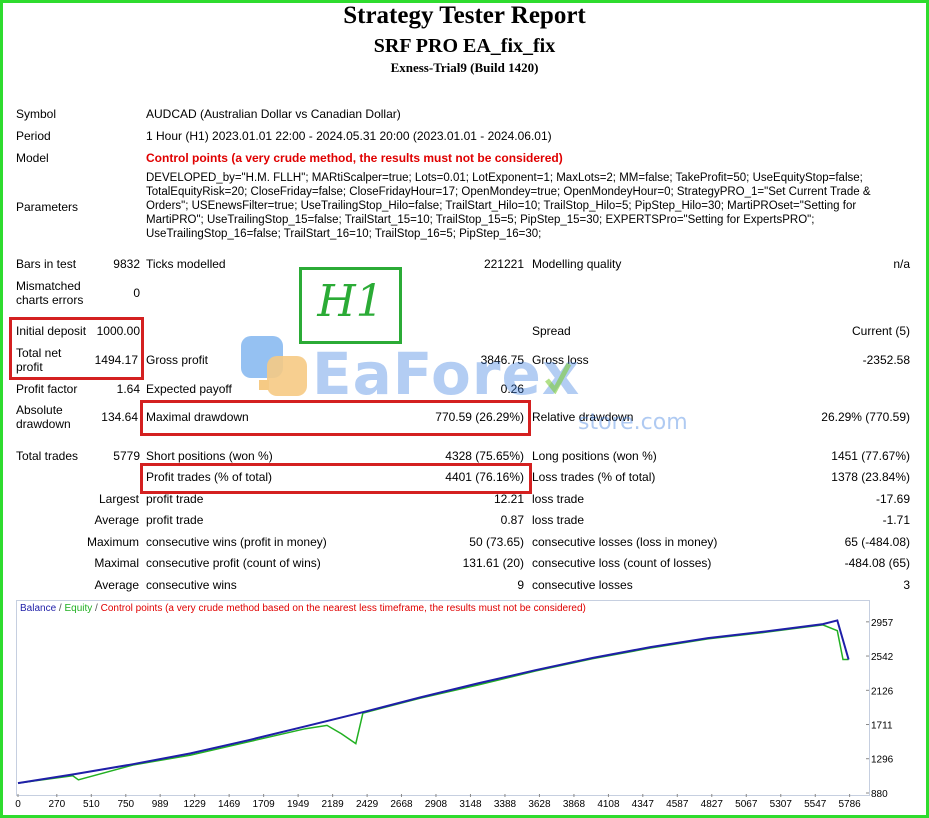 The image size is (929, 818). I want to click on x-tick-label: 2189, so click(332, 804).